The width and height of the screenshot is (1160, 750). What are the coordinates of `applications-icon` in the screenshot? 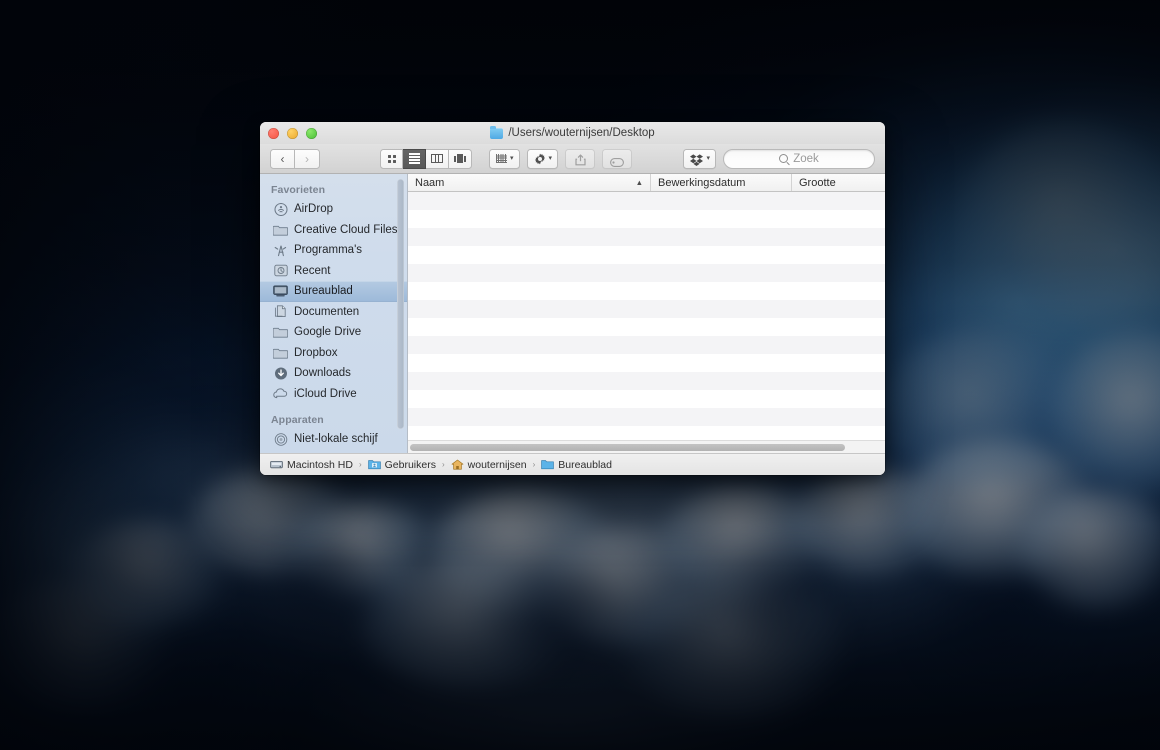 It's located at (280, 250).